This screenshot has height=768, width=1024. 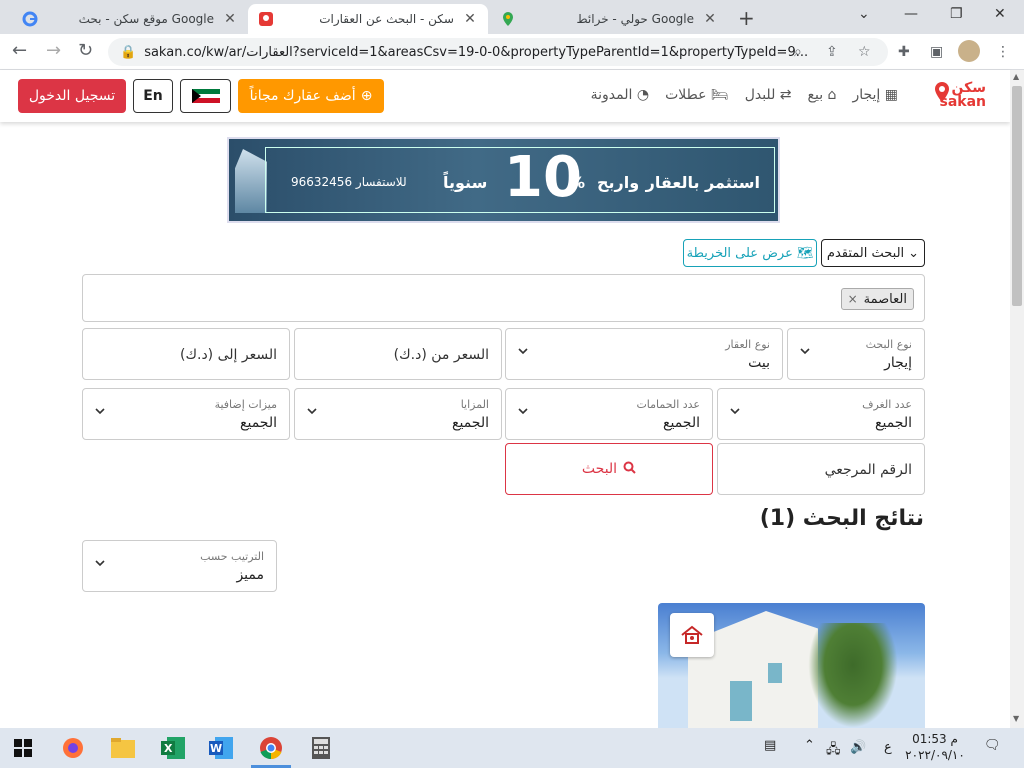 I want to click on show-on-map-button: عرض على الخريطة 🗺, so click(x=750, y=253).